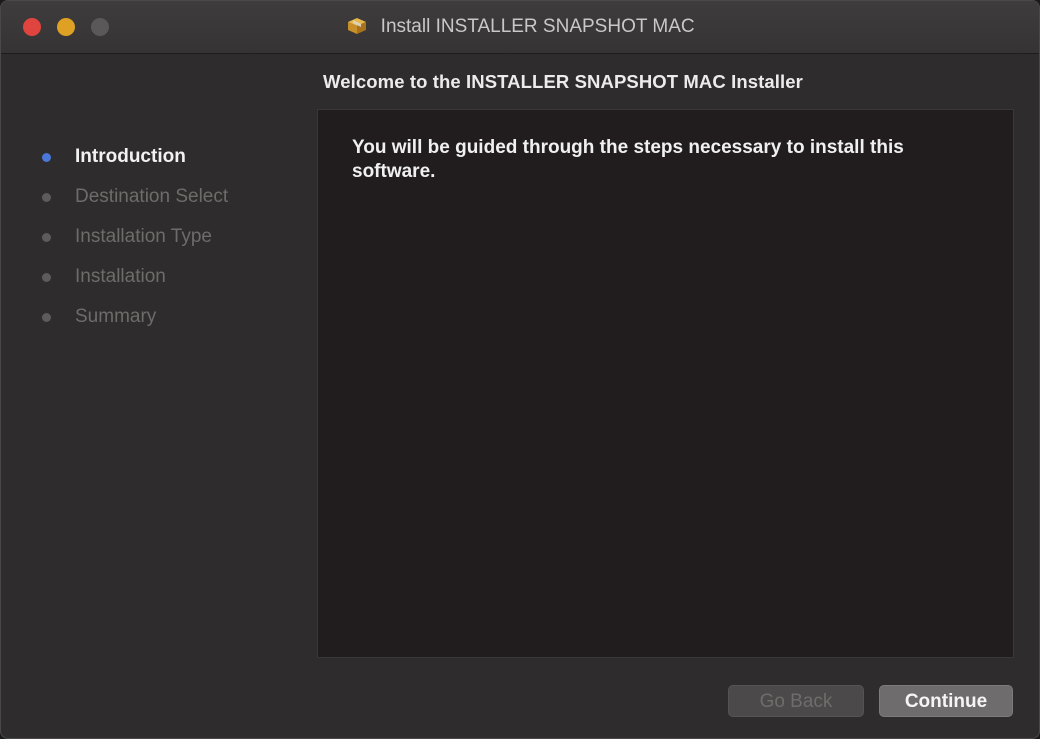  I want to click on package-icon, so click(357, 25).